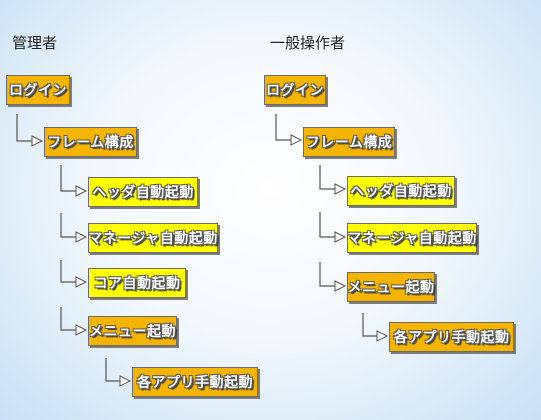  What do you see at coordinates (132, 331) in the screenshot?
I see `admin-menu-start-box: メニュー起動` at bounding box center [132, 331].